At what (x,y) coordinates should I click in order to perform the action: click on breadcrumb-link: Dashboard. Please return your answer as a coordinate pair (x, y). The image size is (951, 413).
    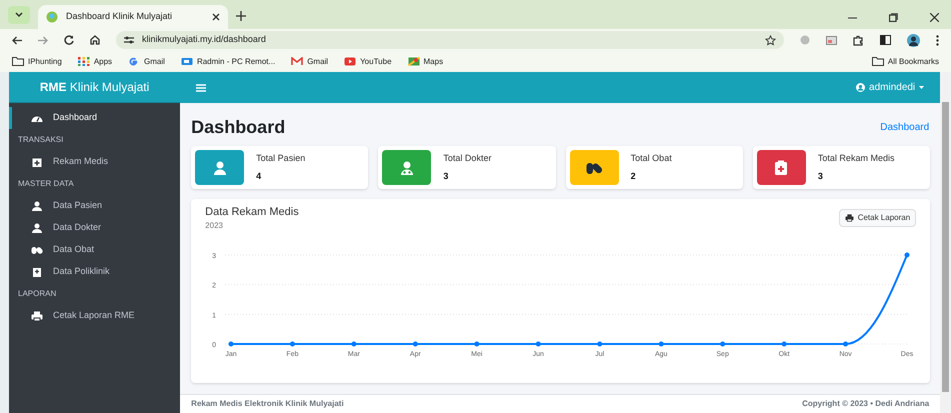
    Looking at the image, I should click on (905, 127).